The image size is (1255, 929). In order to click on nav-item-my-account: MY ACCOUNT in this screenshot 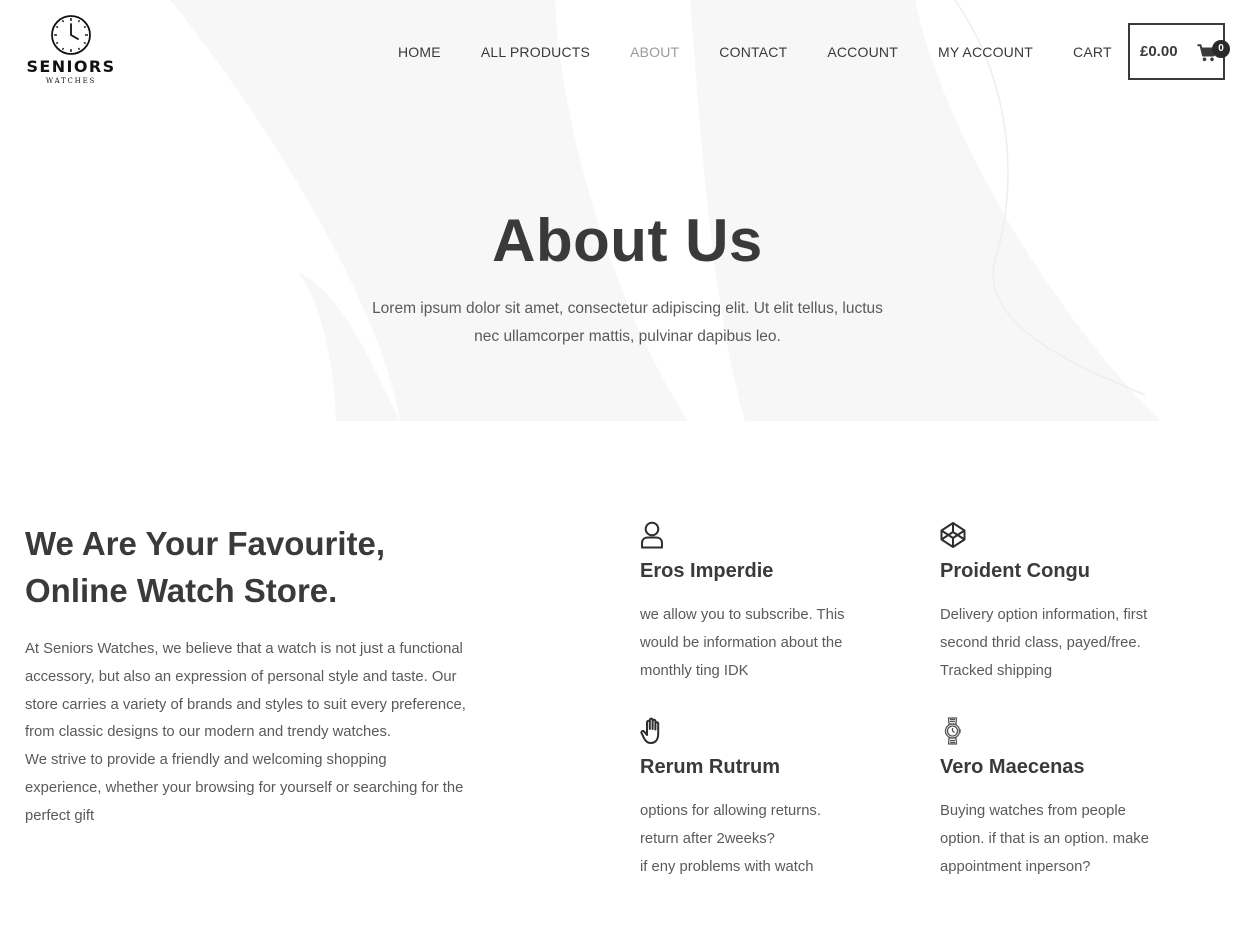, I will do `click(985, 52)`.